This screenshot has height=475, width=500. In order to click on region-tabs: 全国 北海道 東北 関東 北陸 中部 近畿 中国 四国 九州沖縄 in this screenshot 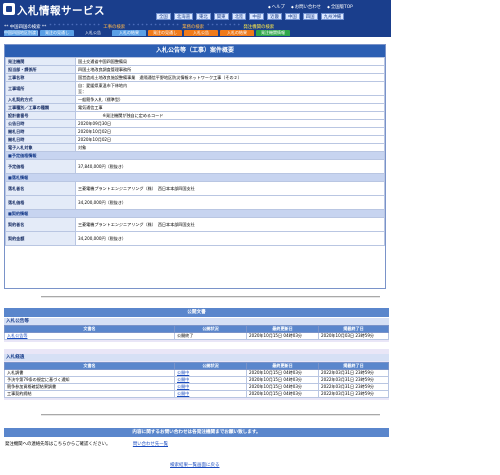, I will do `click(250, 16)`.